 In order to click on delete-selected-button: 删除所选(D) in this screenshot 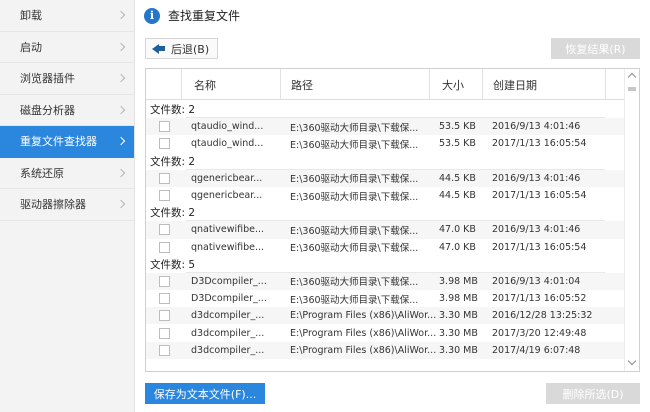, I will do `click(593, 393)`.